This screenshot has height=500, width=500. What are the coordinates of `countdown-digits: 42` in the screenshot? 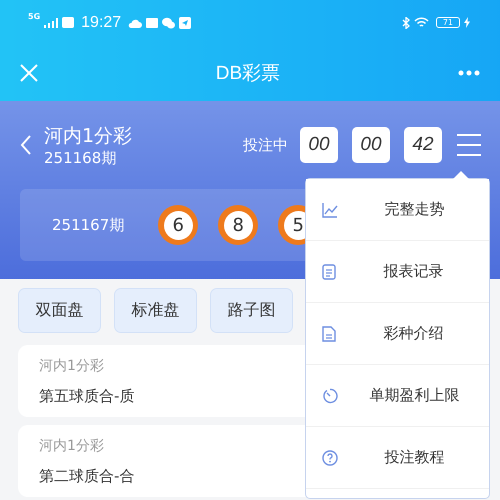 It's located at (423, 145).